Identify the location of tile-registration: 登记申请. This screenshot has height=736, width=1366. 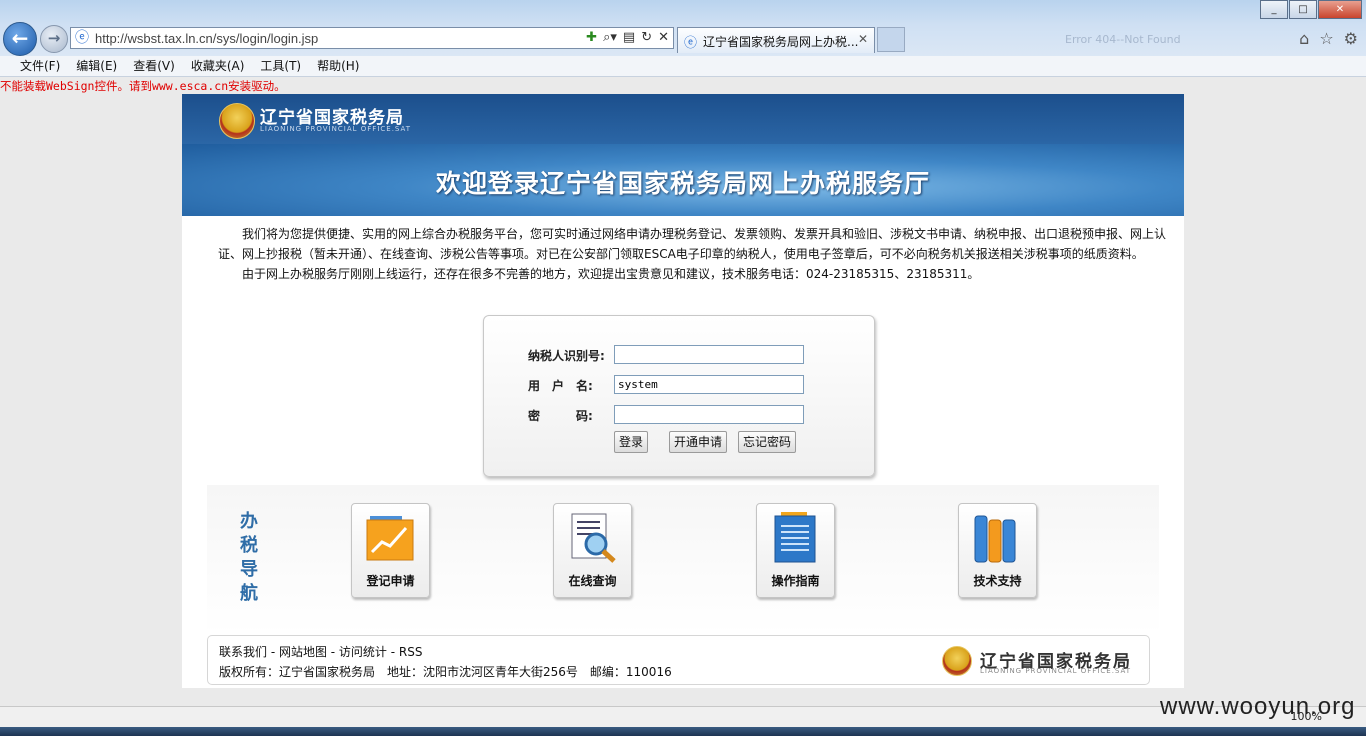
(390, 550).